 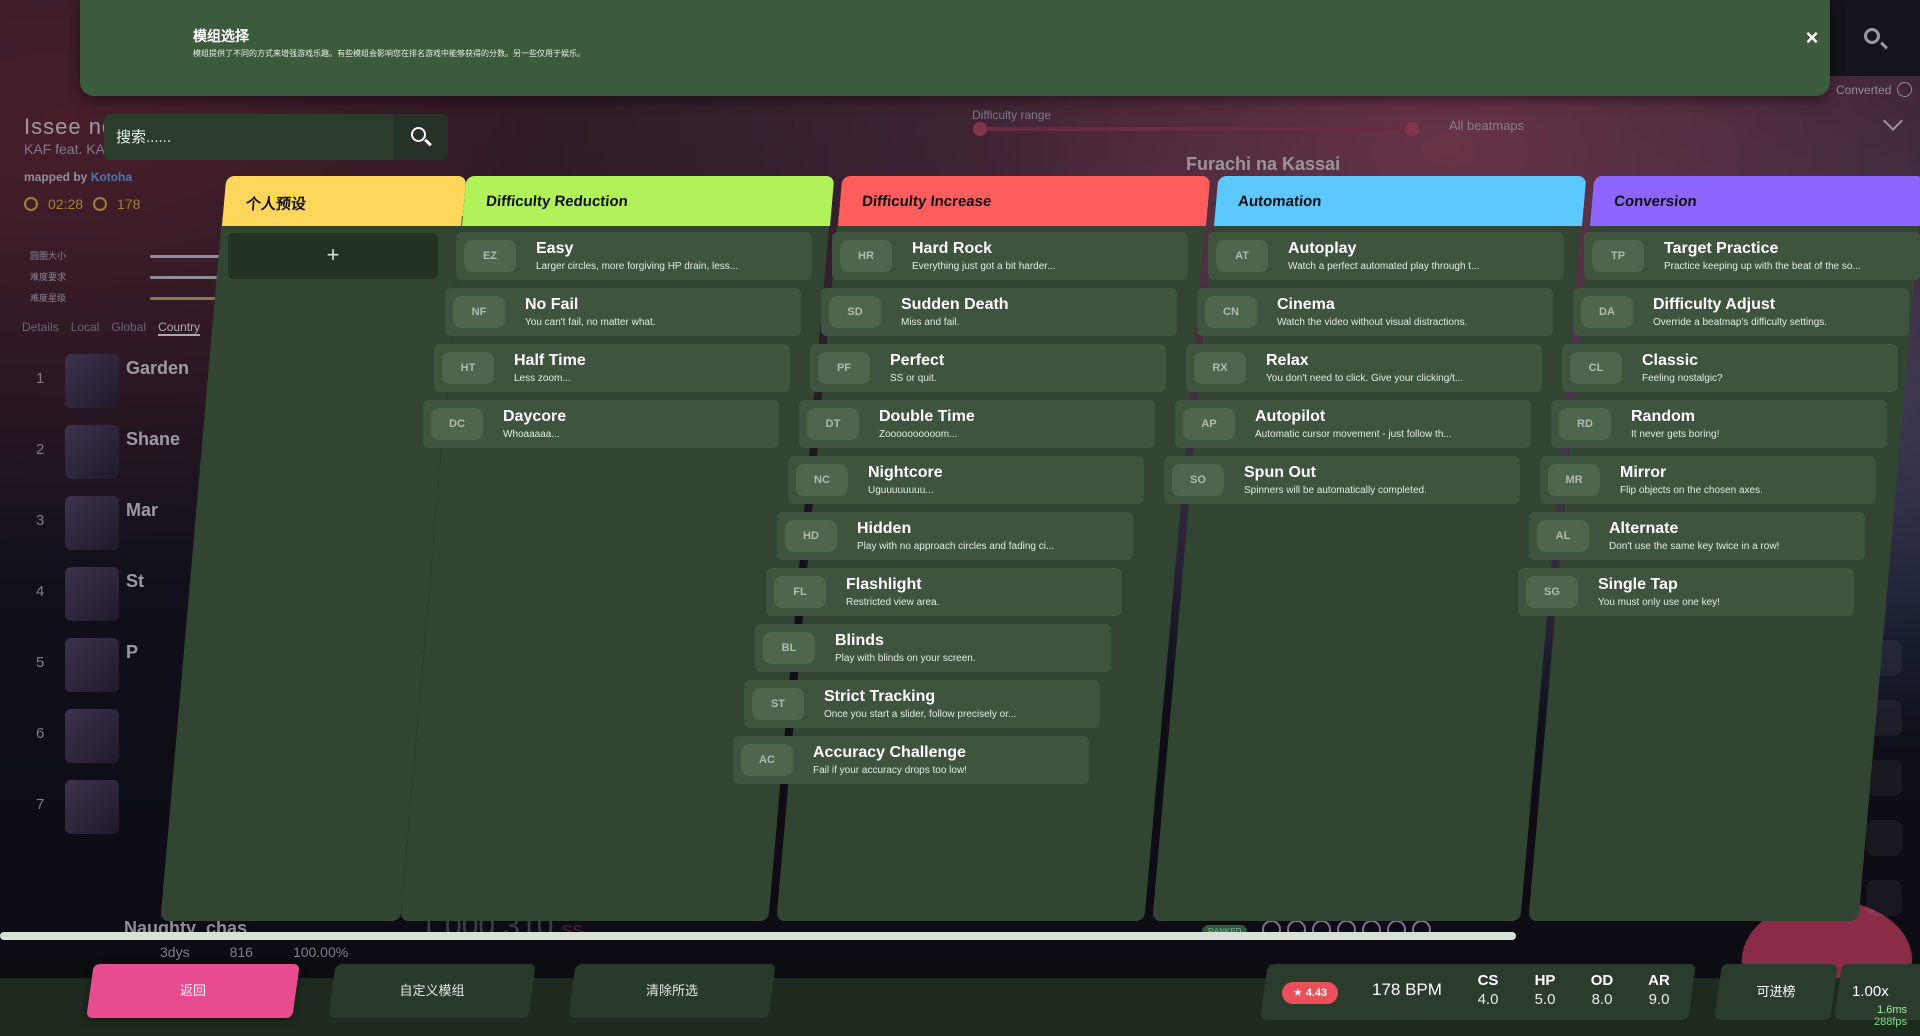 What do you see at coordinates (1776, 992) in the screenshot?
I see `ranked-status-button: 可进榜` at bounding box center [1776, 992].